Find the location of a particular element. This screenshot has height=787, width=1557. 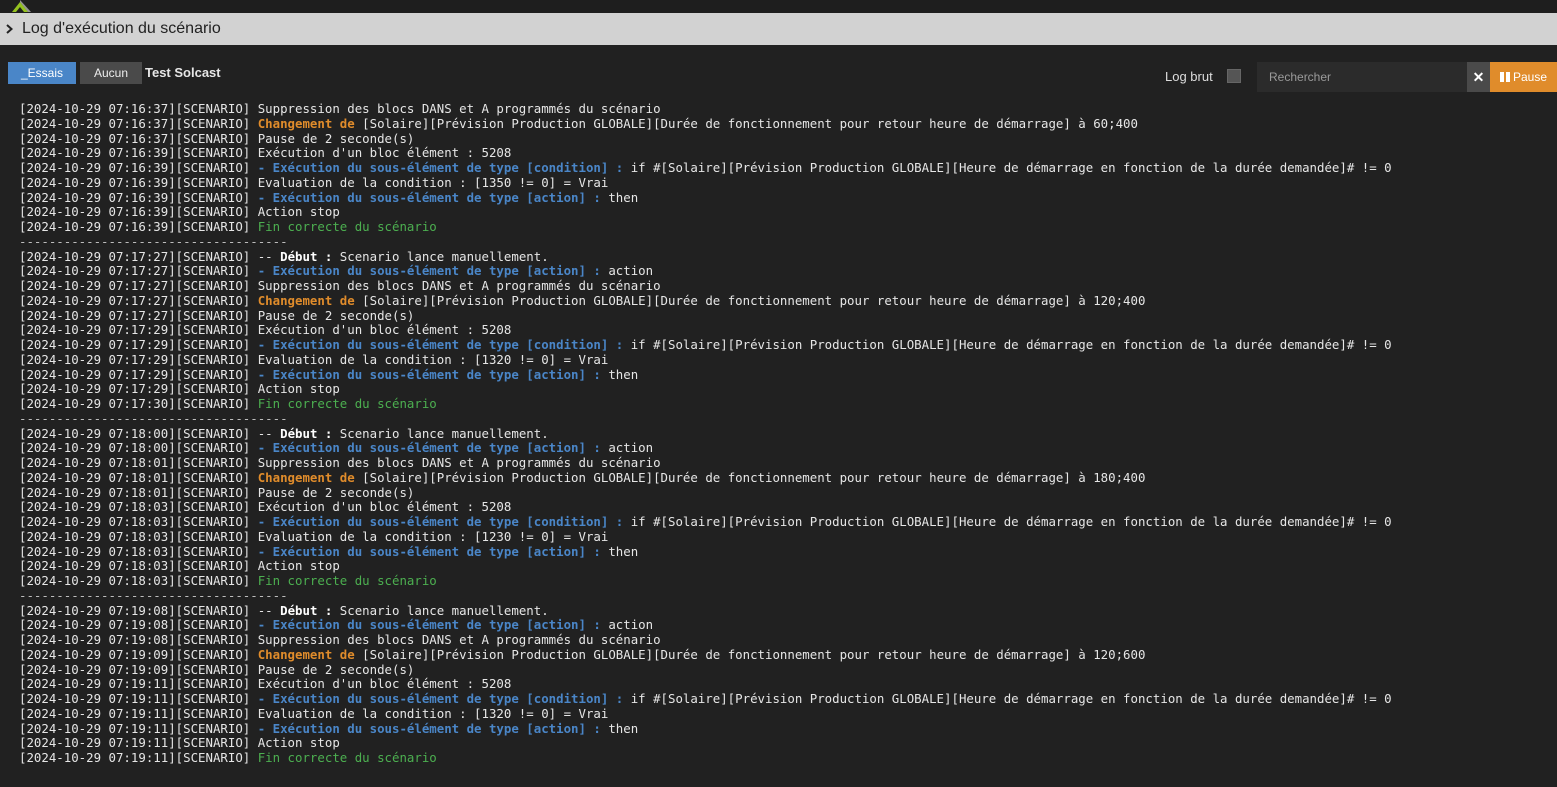

panel-header: Log d'exécution du scénario is located at coordinates (778, 29).